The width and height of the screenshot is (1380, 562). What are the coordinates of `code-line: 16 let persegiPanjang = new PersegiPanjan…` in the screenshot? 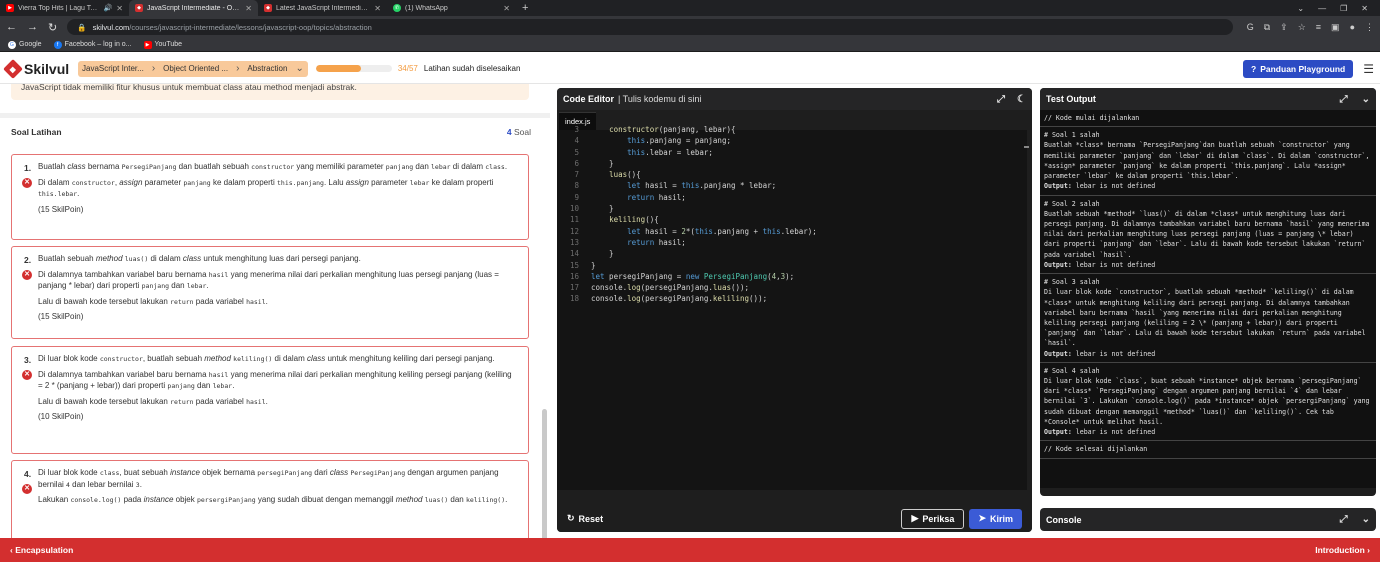 It's located at (792, 277).